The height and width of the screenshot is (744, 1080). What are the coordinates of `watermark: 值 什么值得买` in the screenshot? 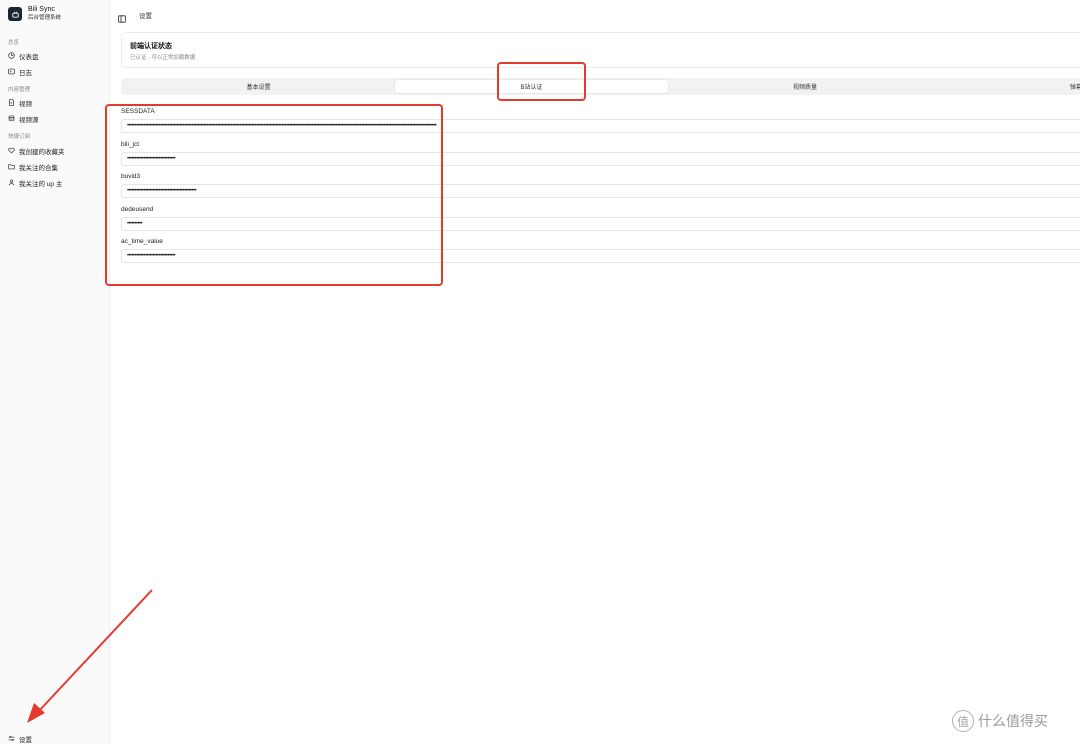 It's located at (1000, 721).